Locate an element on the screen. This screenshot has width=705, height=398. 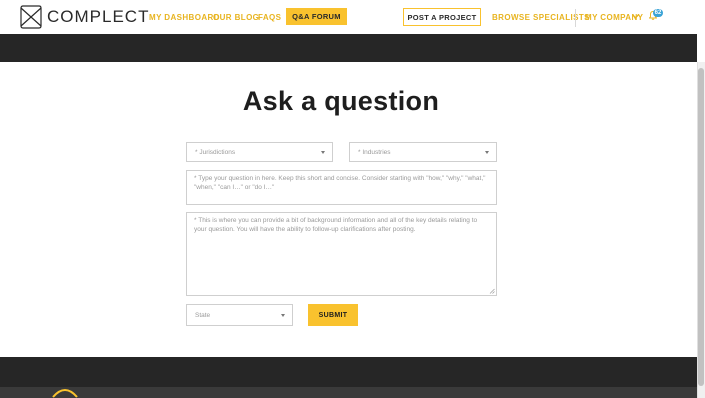
site-footer is located at coordinates (348, 372).